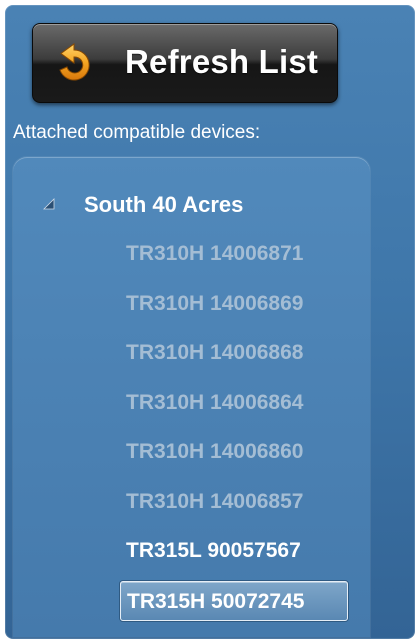 This screenshot has height=644, width=420. What do you see at coordinates (163, 205) in the screenshot?
I see `tree-group-south-40-acres: South 40 Acres` at bounding box center [163, 205].